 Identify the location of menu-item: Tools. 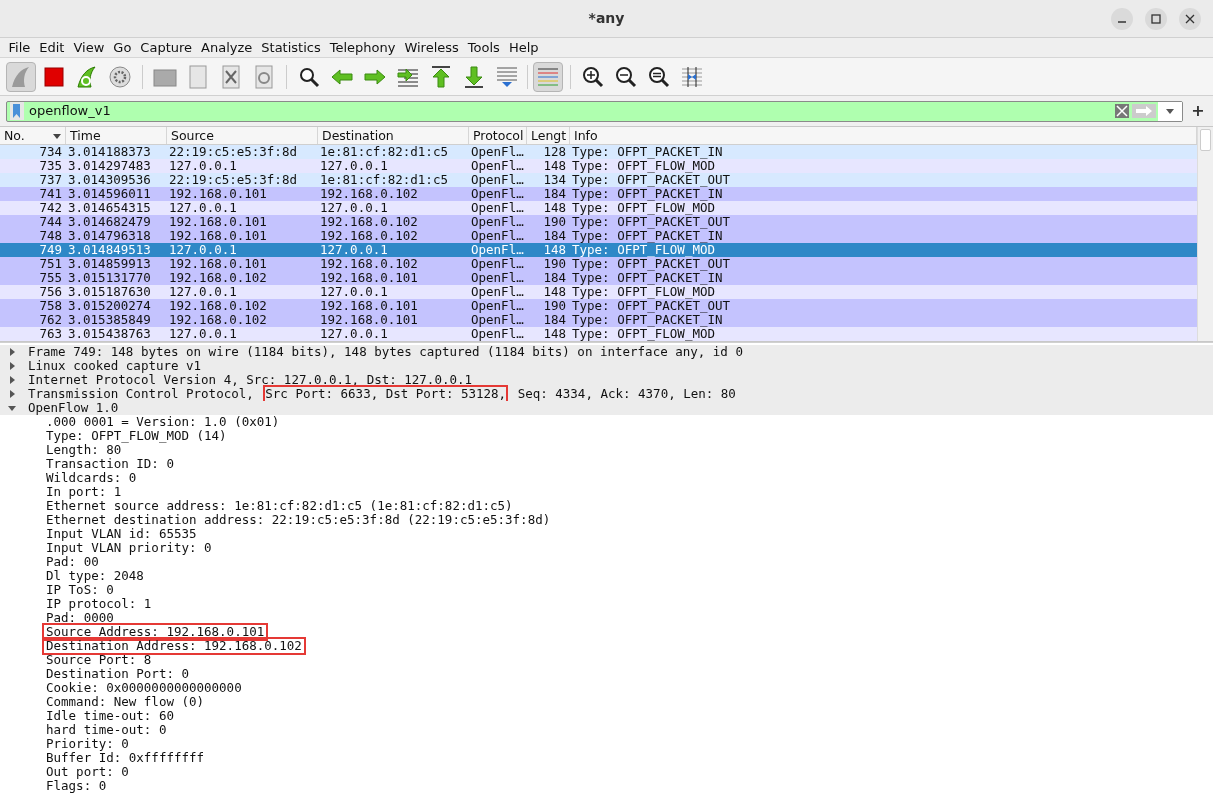
(484, 47).